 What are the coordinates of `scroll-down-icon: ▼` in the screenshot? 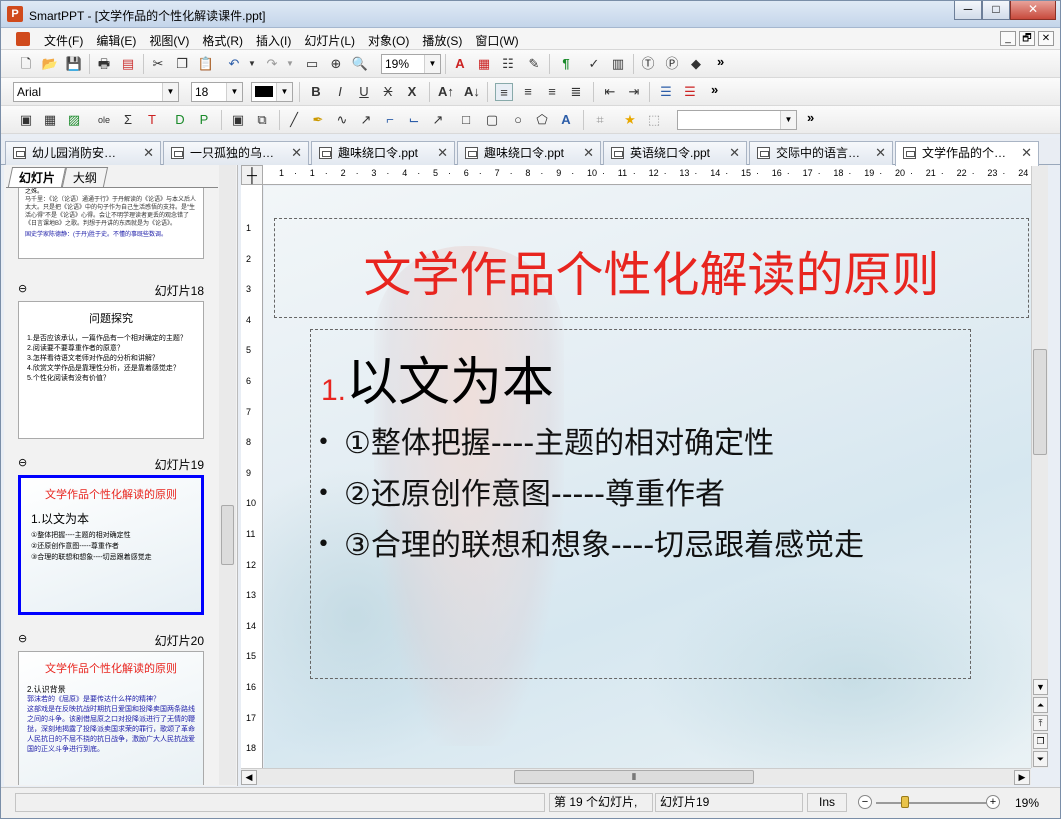 It's located at (1040, 687).